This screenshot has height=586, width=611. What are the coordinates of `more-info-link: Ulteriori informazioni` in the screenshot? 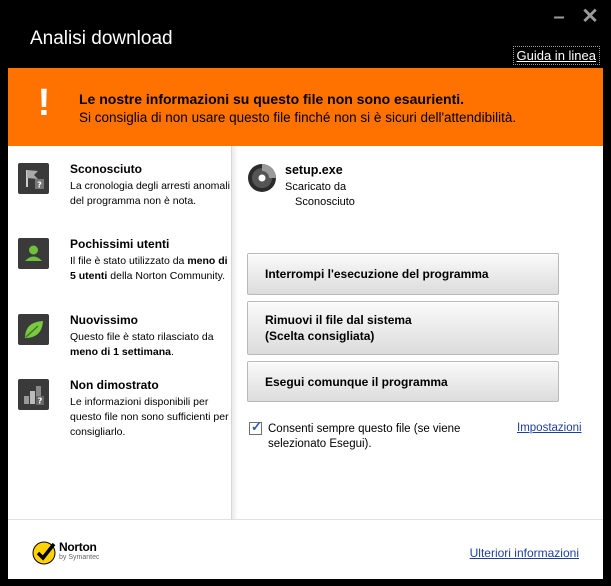 It's located at (524, 553).